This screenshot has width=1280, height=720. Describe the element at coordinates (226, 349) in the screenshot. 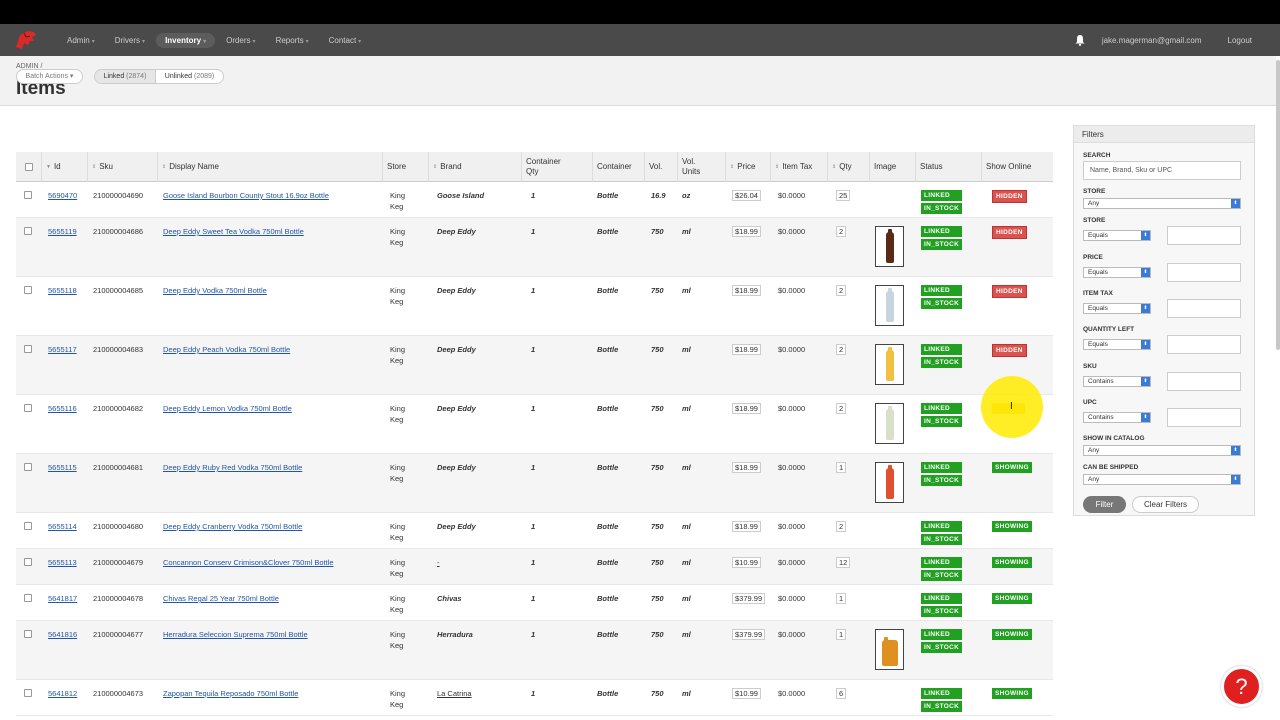

I see `item-name-link: Deep Eddy Peach Vodka 750ml Bottle` at that location.